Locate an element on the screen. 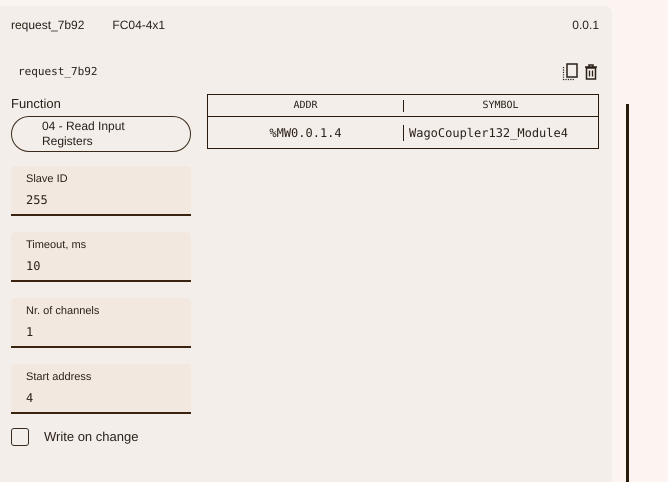 The height and width of the screenshot is (482, 668). input-field: Slave ID 255 is located at coordinates (101, 191).